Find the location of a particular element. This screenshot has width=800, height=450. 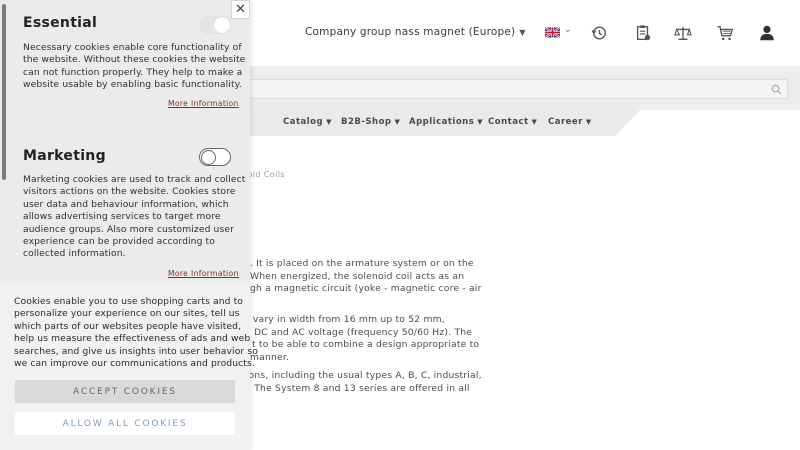

nav-item-catalog: Catalog ▼ is located at coordinates (307, 122).